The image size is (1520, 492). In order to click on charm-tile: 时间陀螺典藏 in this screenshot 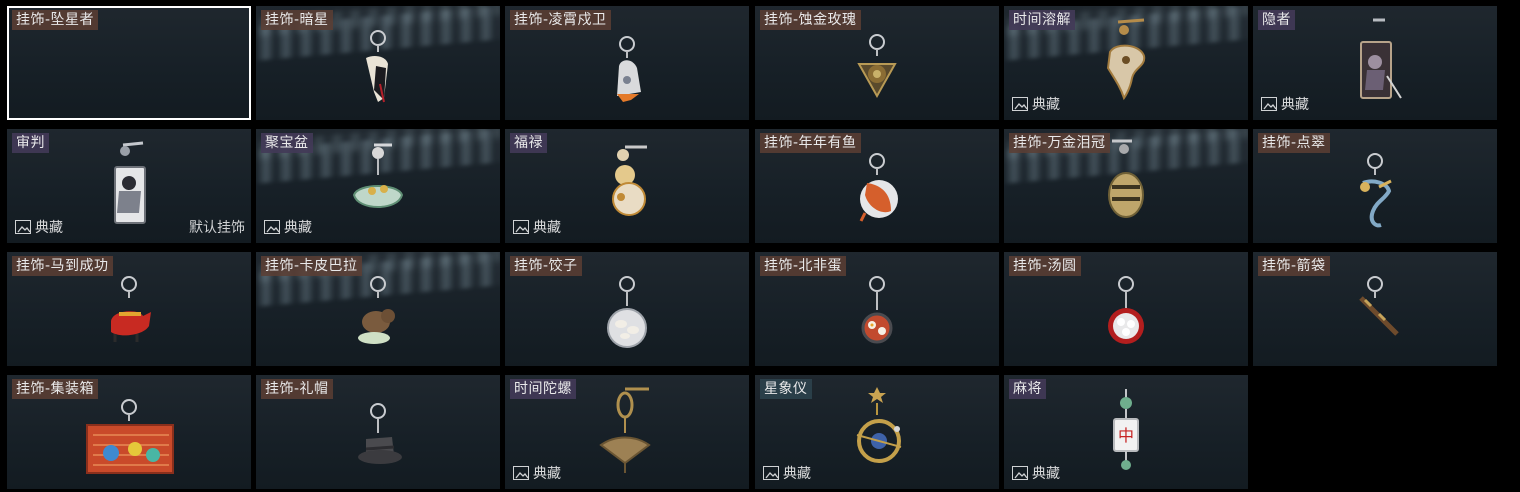, I will do `click(627, 432)`.